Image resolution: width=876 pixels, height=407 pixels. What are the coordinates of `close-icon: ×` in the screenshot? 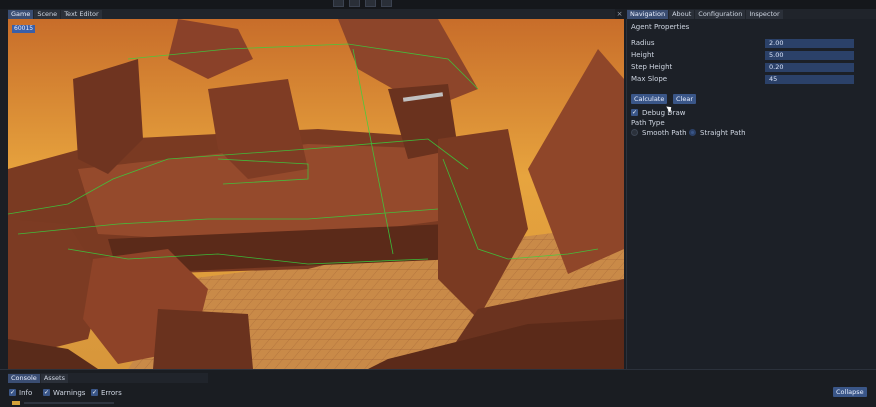 It's located at (619, 14).